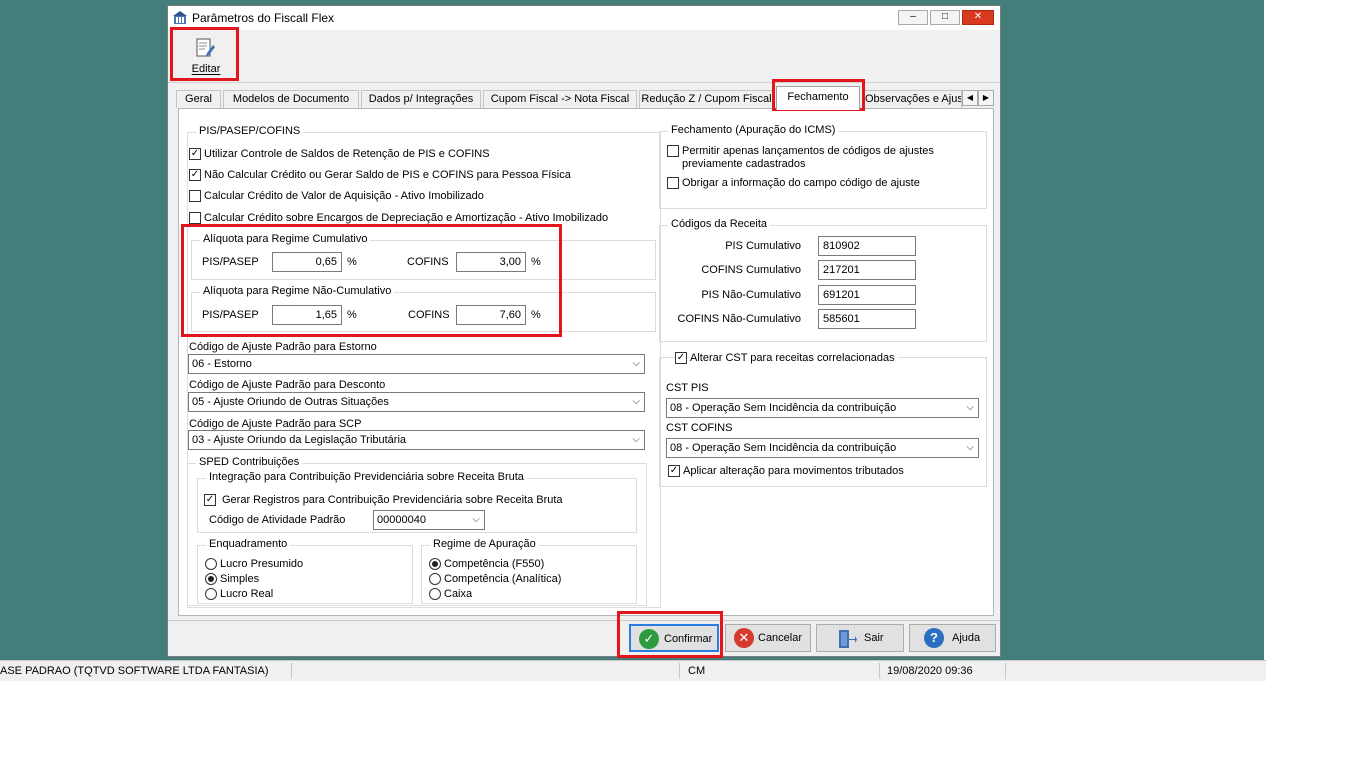 This screenshot has height=768, width=1366. Describe the element at coordinates (230, 315) in the screenshot. I see `nao-cumulativo-pis-label: PIS/PASEP` at that location.